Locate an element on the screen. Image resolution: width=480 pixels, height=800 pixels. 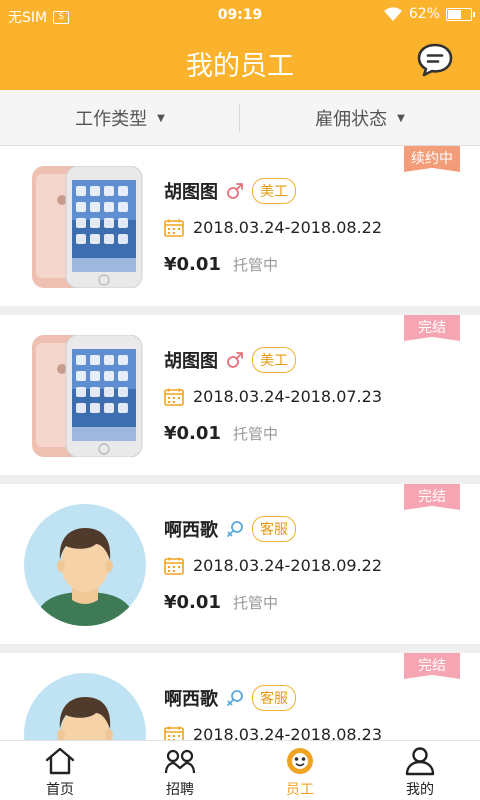
app-header: 无SIM S 09:19 62% 我的员工 is located at coordinates (240, 45).